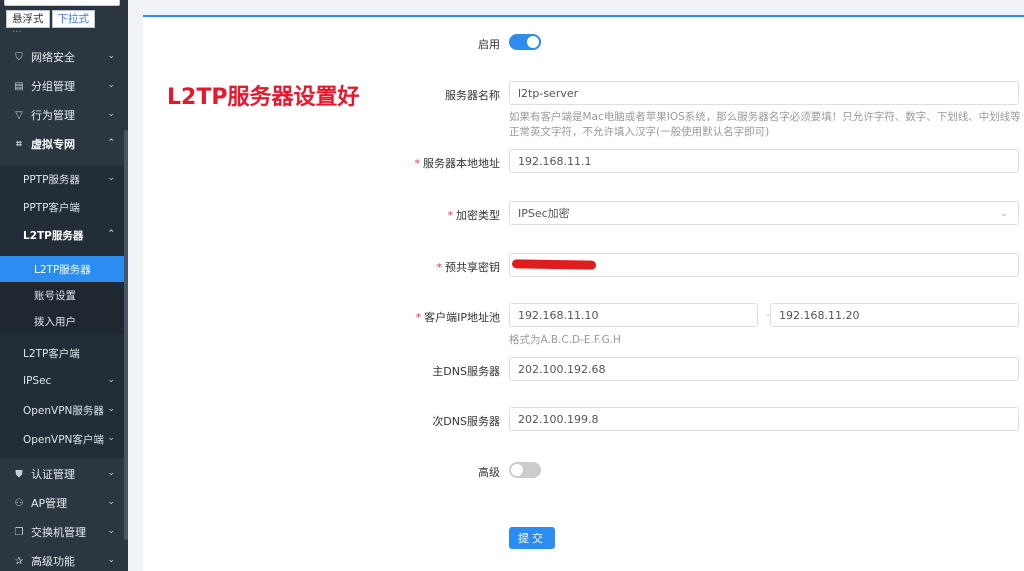  I want to click on psk-label: * 预共享密钥, so click(469, 267).